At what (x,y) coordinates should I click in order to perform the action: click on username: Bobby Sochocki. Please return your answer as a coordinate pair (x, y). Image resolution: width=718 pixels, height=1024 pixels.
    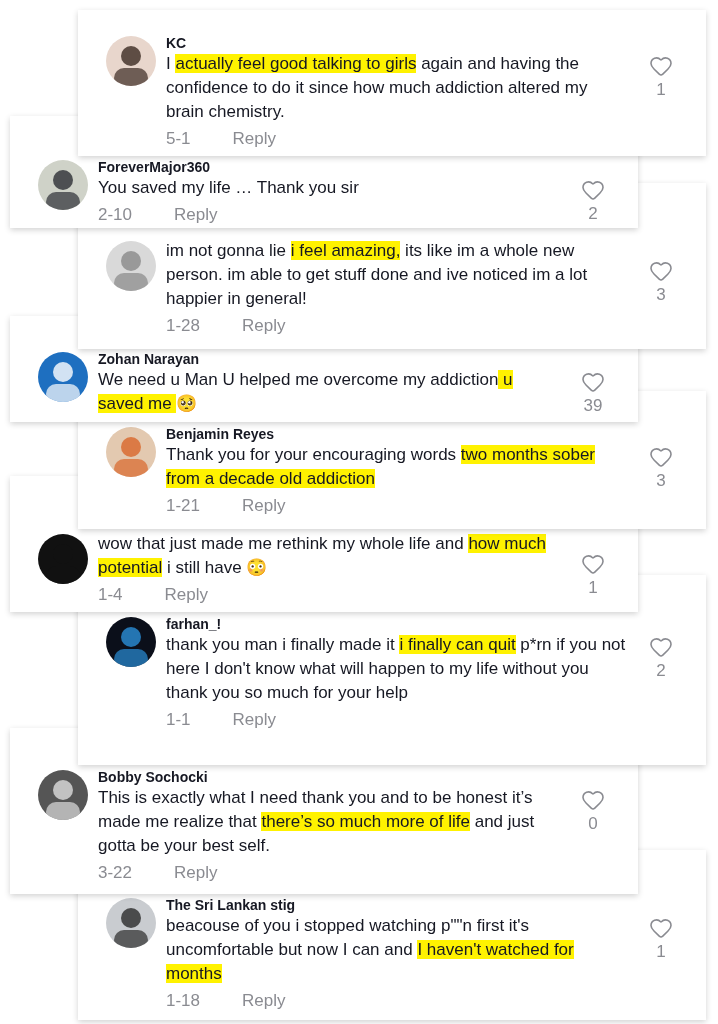
    Looking at the image, I should click on (153, 777).